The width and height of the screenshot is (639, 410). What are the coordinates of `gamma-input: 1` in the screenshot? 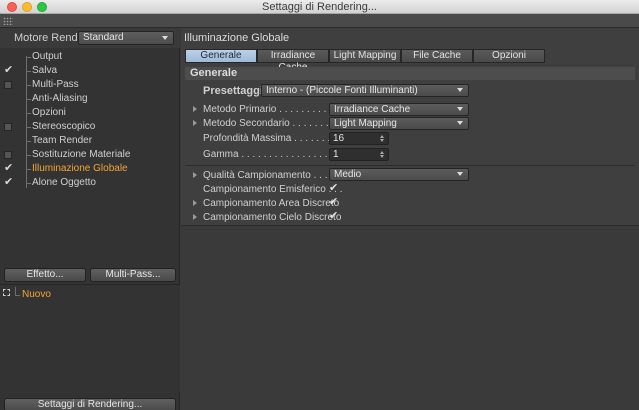 It's located at (359, 154).